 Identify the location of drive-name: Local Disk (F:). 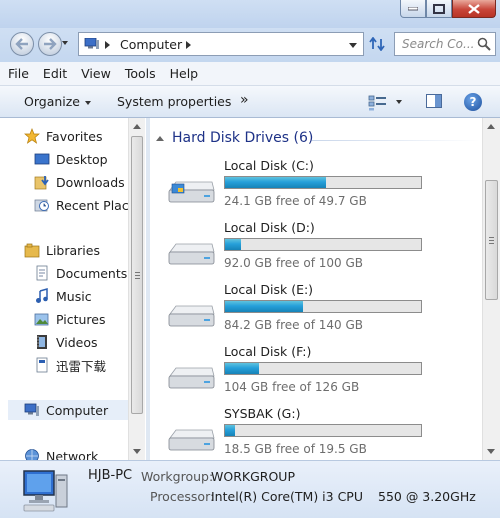
(268, 351).